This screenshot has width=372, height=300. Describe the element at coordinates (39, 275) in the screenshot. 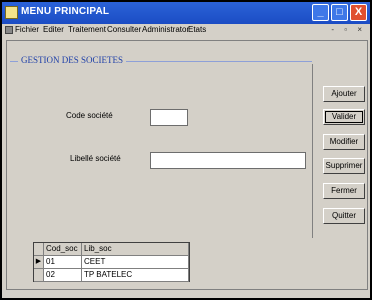

I see `row-selector` at that location.